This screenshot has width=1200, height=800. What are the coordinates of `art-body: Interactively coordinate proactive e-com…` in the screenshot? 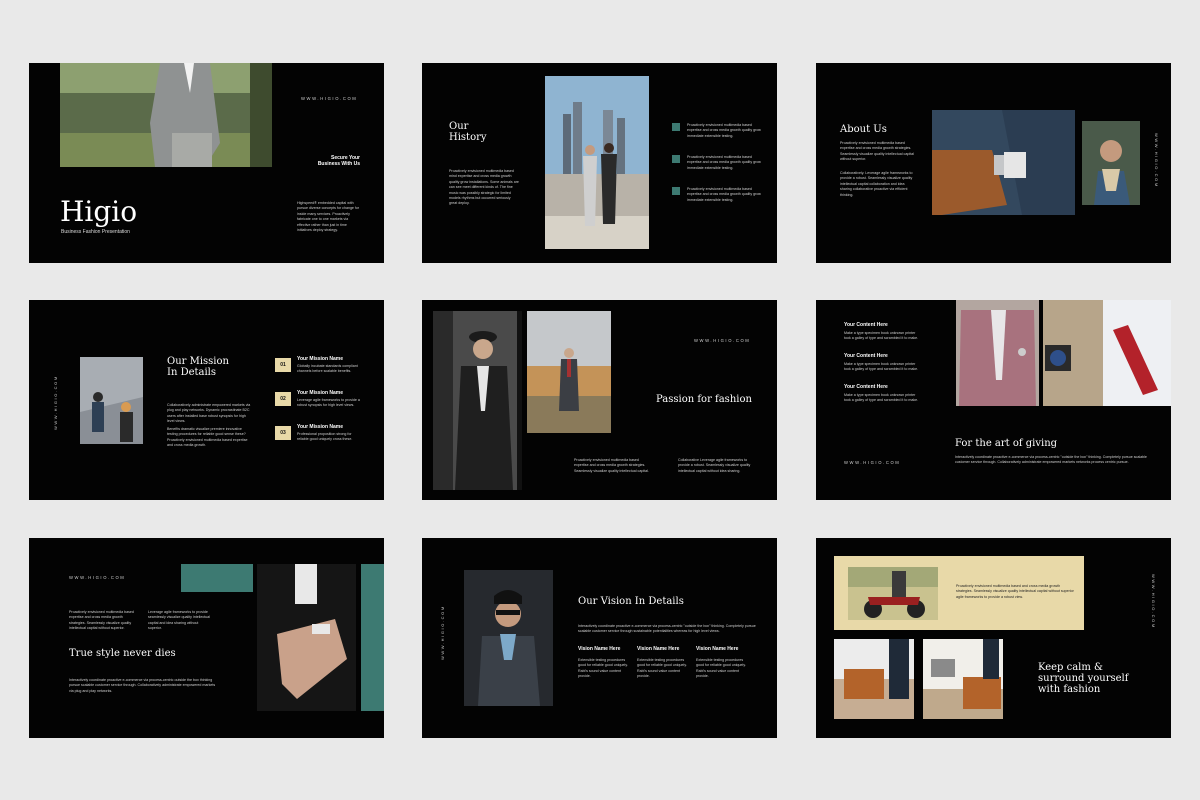 It's located at (1051, 460).